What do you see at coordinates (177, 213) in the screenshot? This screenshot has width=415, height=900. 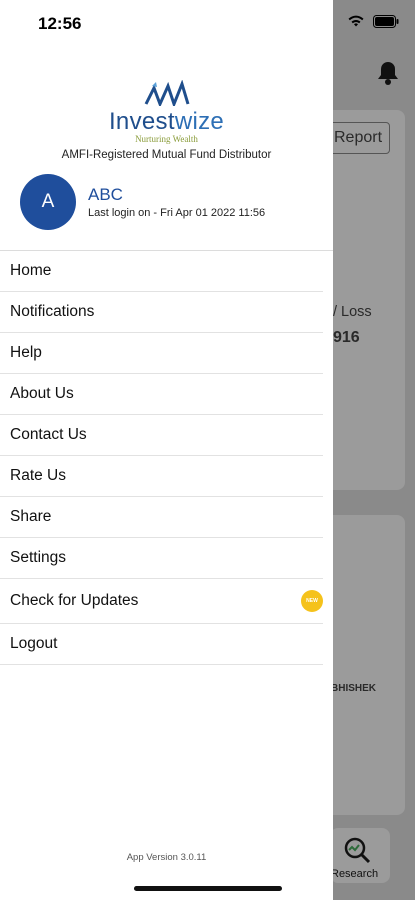 I see `last-login-text: Last login on - Fri Apr 01 2022 11:56` at bounding box center [177, 213].